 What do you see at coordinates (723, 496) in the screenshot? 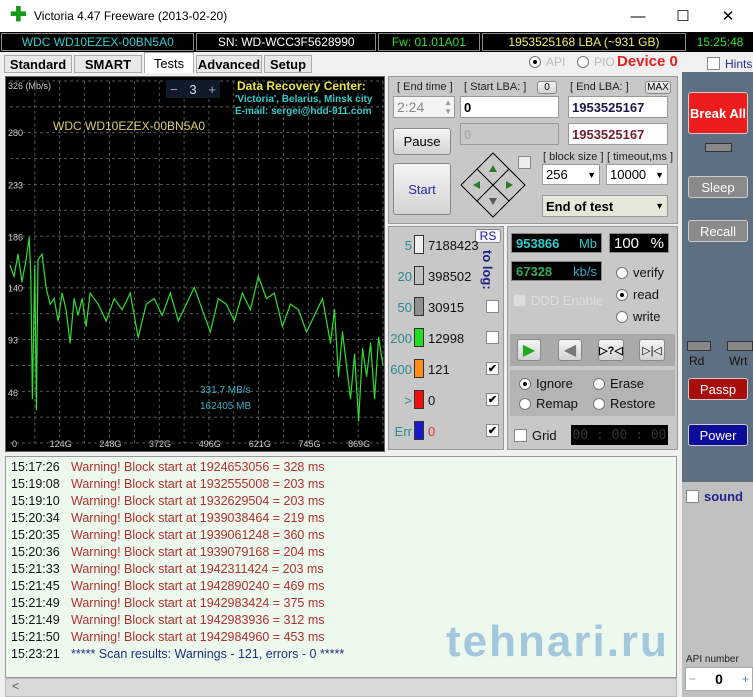
I see `sound-label: sound` at bounding box center [723, 496].